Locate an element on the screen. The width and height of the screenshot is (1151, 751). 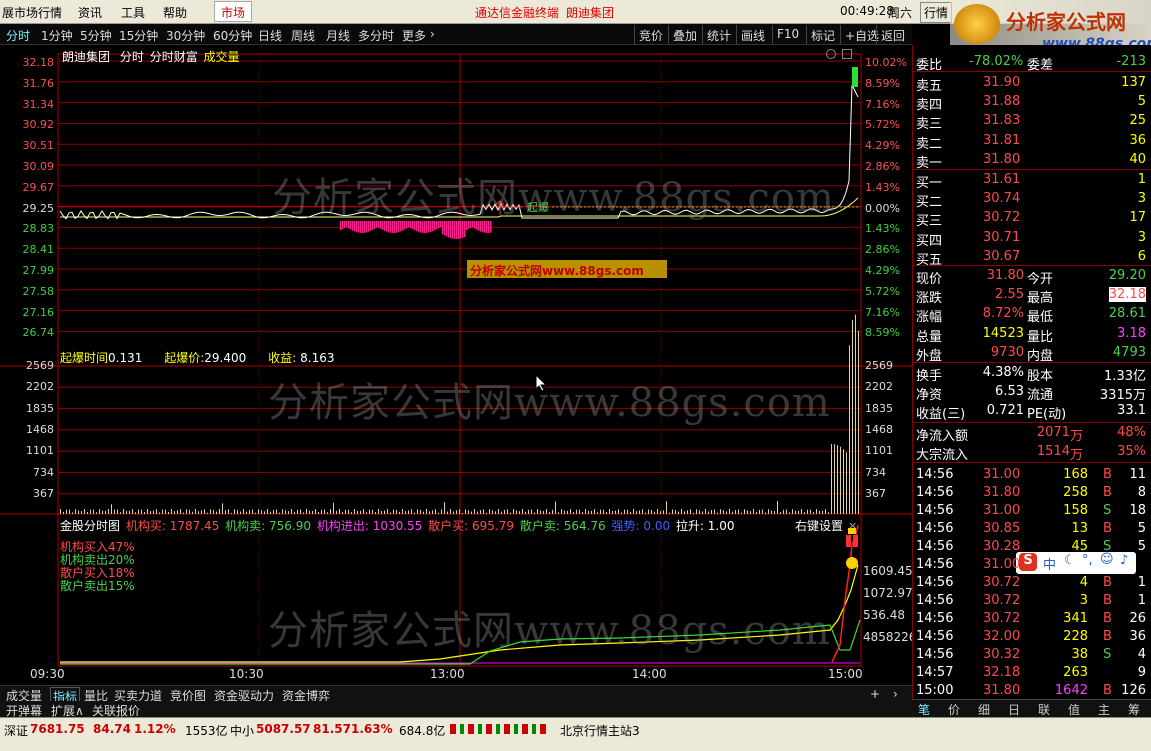
menu-help: 帮助 is located at coordinates (175, 12).